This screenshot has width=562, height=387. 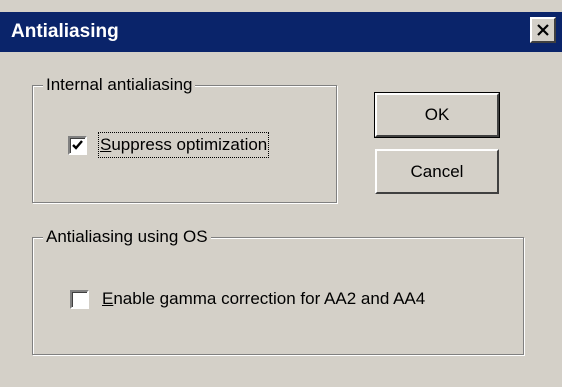 I want to click on gamma-correction-option: Enable gamma correction for AA2 and AA4, so click(x=247, y=299).